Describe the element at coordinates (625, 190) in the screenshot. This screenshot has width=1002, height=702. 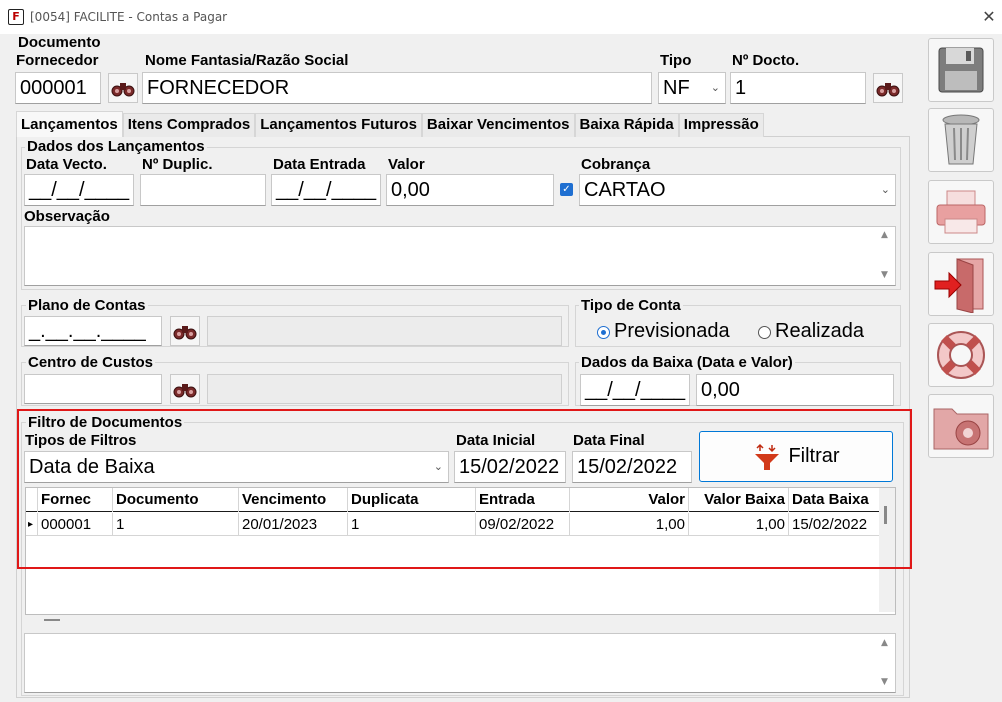
I see `cobranca-select-value: CARTAO` at that location.